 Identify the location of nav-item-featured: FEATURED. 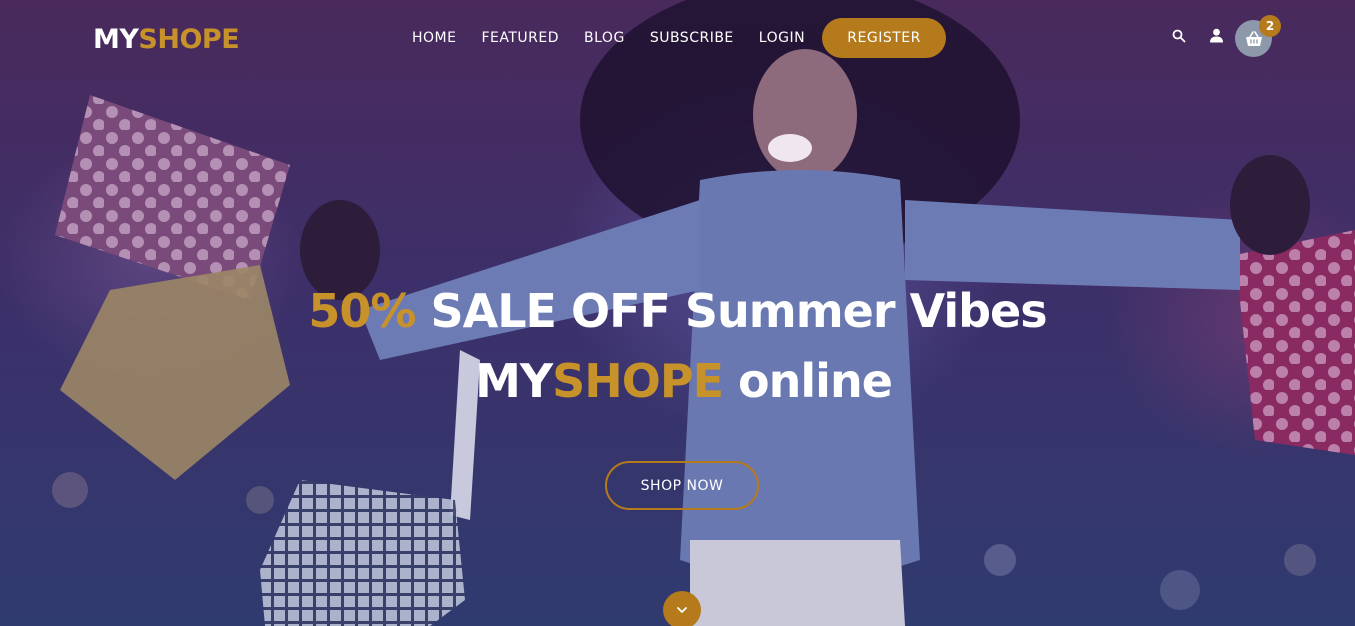
(520, 38).